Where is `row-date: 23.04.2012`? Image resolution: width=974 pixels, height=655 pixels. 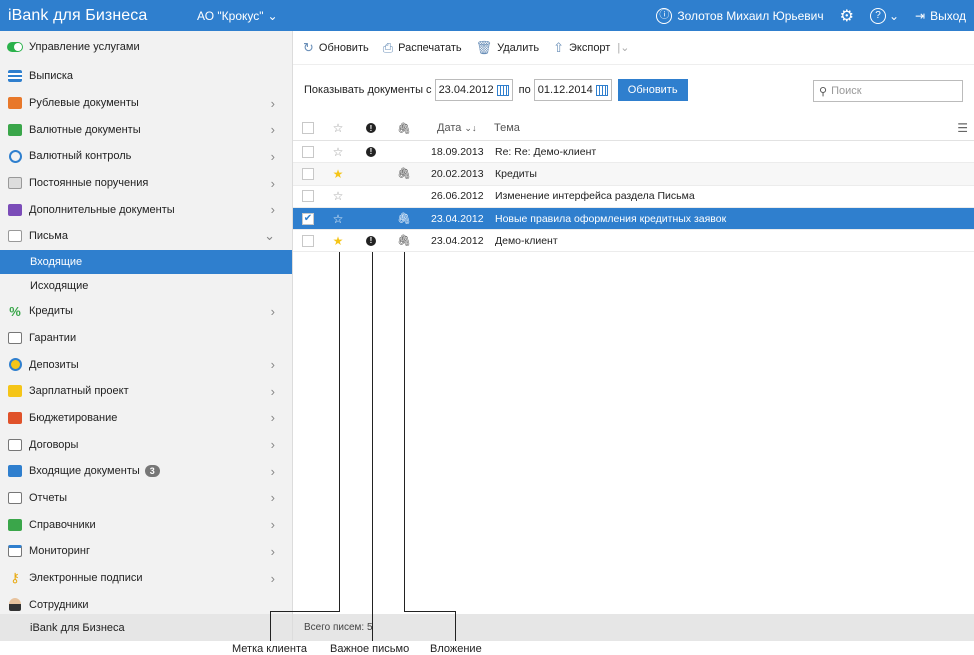 row-date: 23.04.2012 is located at coordinates (457, 218).